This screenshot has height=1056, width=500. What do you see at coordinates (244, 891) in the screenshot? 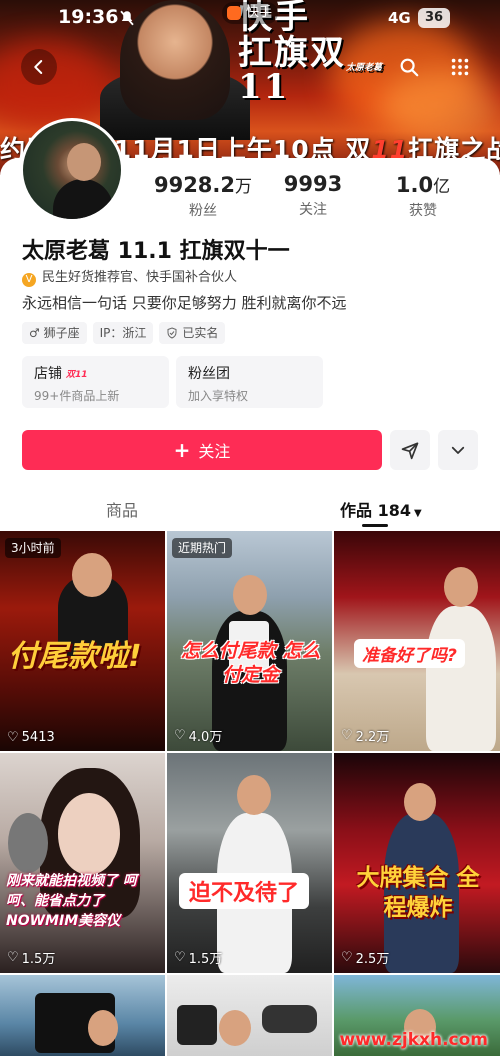
I see `video-5-caption: 迫不及待了` at bounding box center [244, 891].